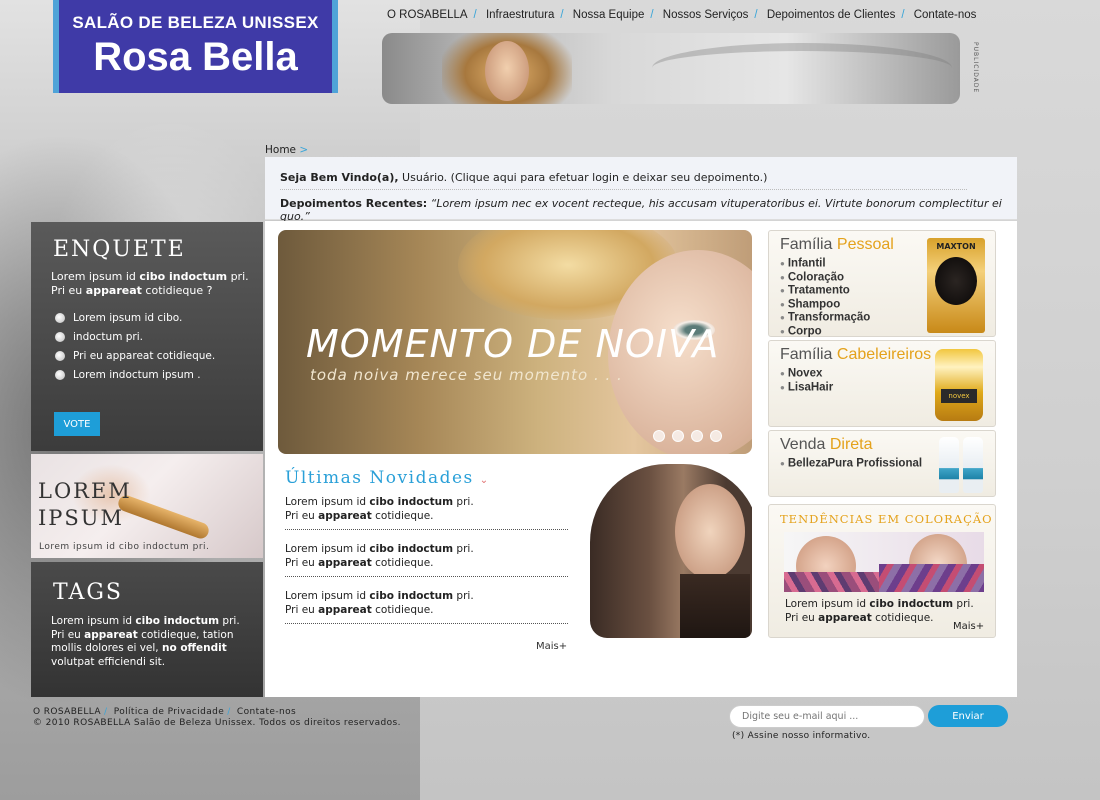 The width and height of the screenshot is (1100, 800). What do you see at coordinates (831, 15) in the screenshot?
I see `nav-item-depoimentos: Depoimentos de Clientes` at bounding box center [831, 15].